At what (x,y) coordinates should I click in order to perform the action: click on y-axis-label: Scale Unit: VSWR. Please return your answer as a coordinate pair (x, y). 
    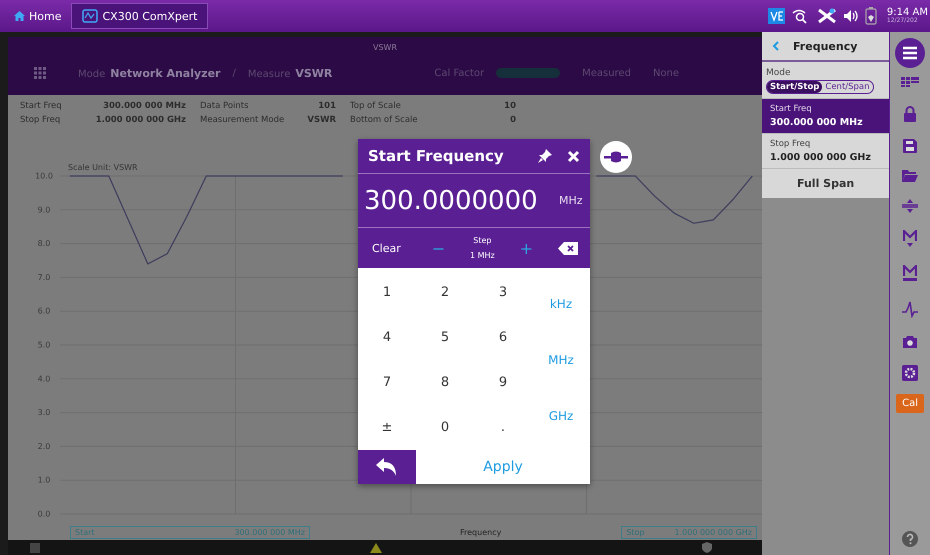
    Looking at the image, I should click on (103, 167).